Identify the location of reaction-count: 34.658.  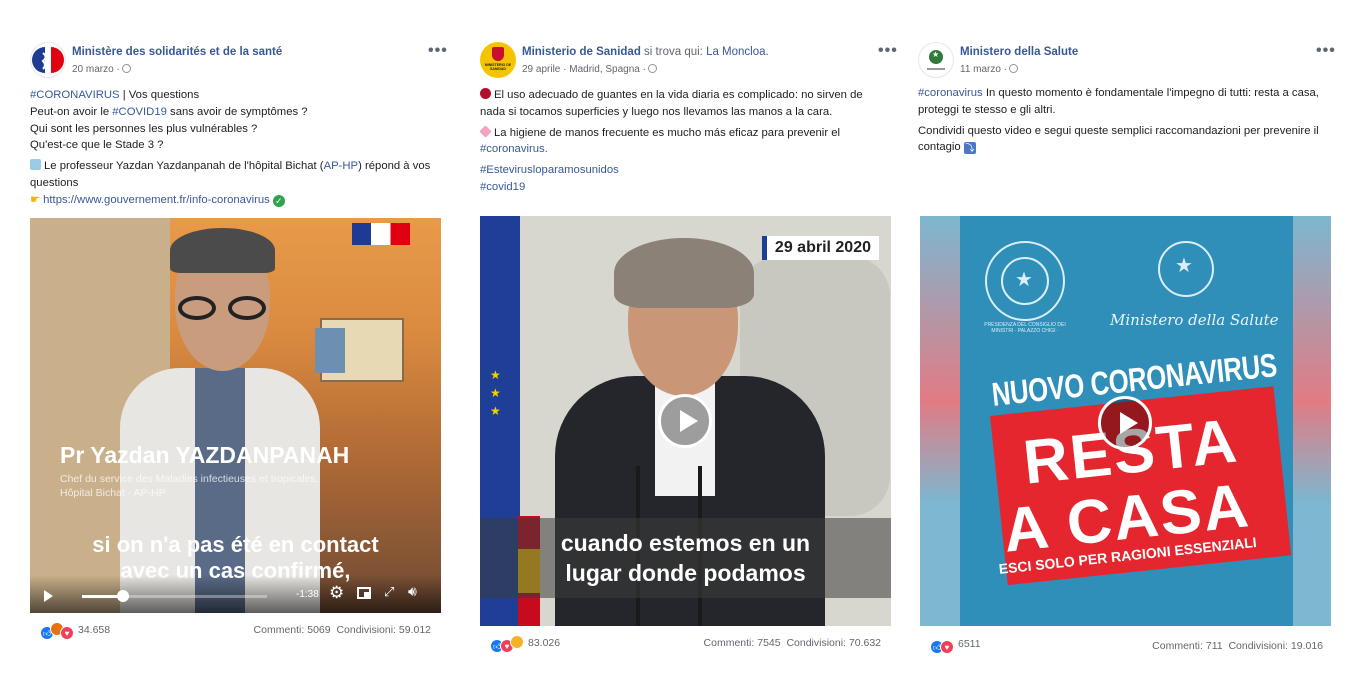
(94, 630).